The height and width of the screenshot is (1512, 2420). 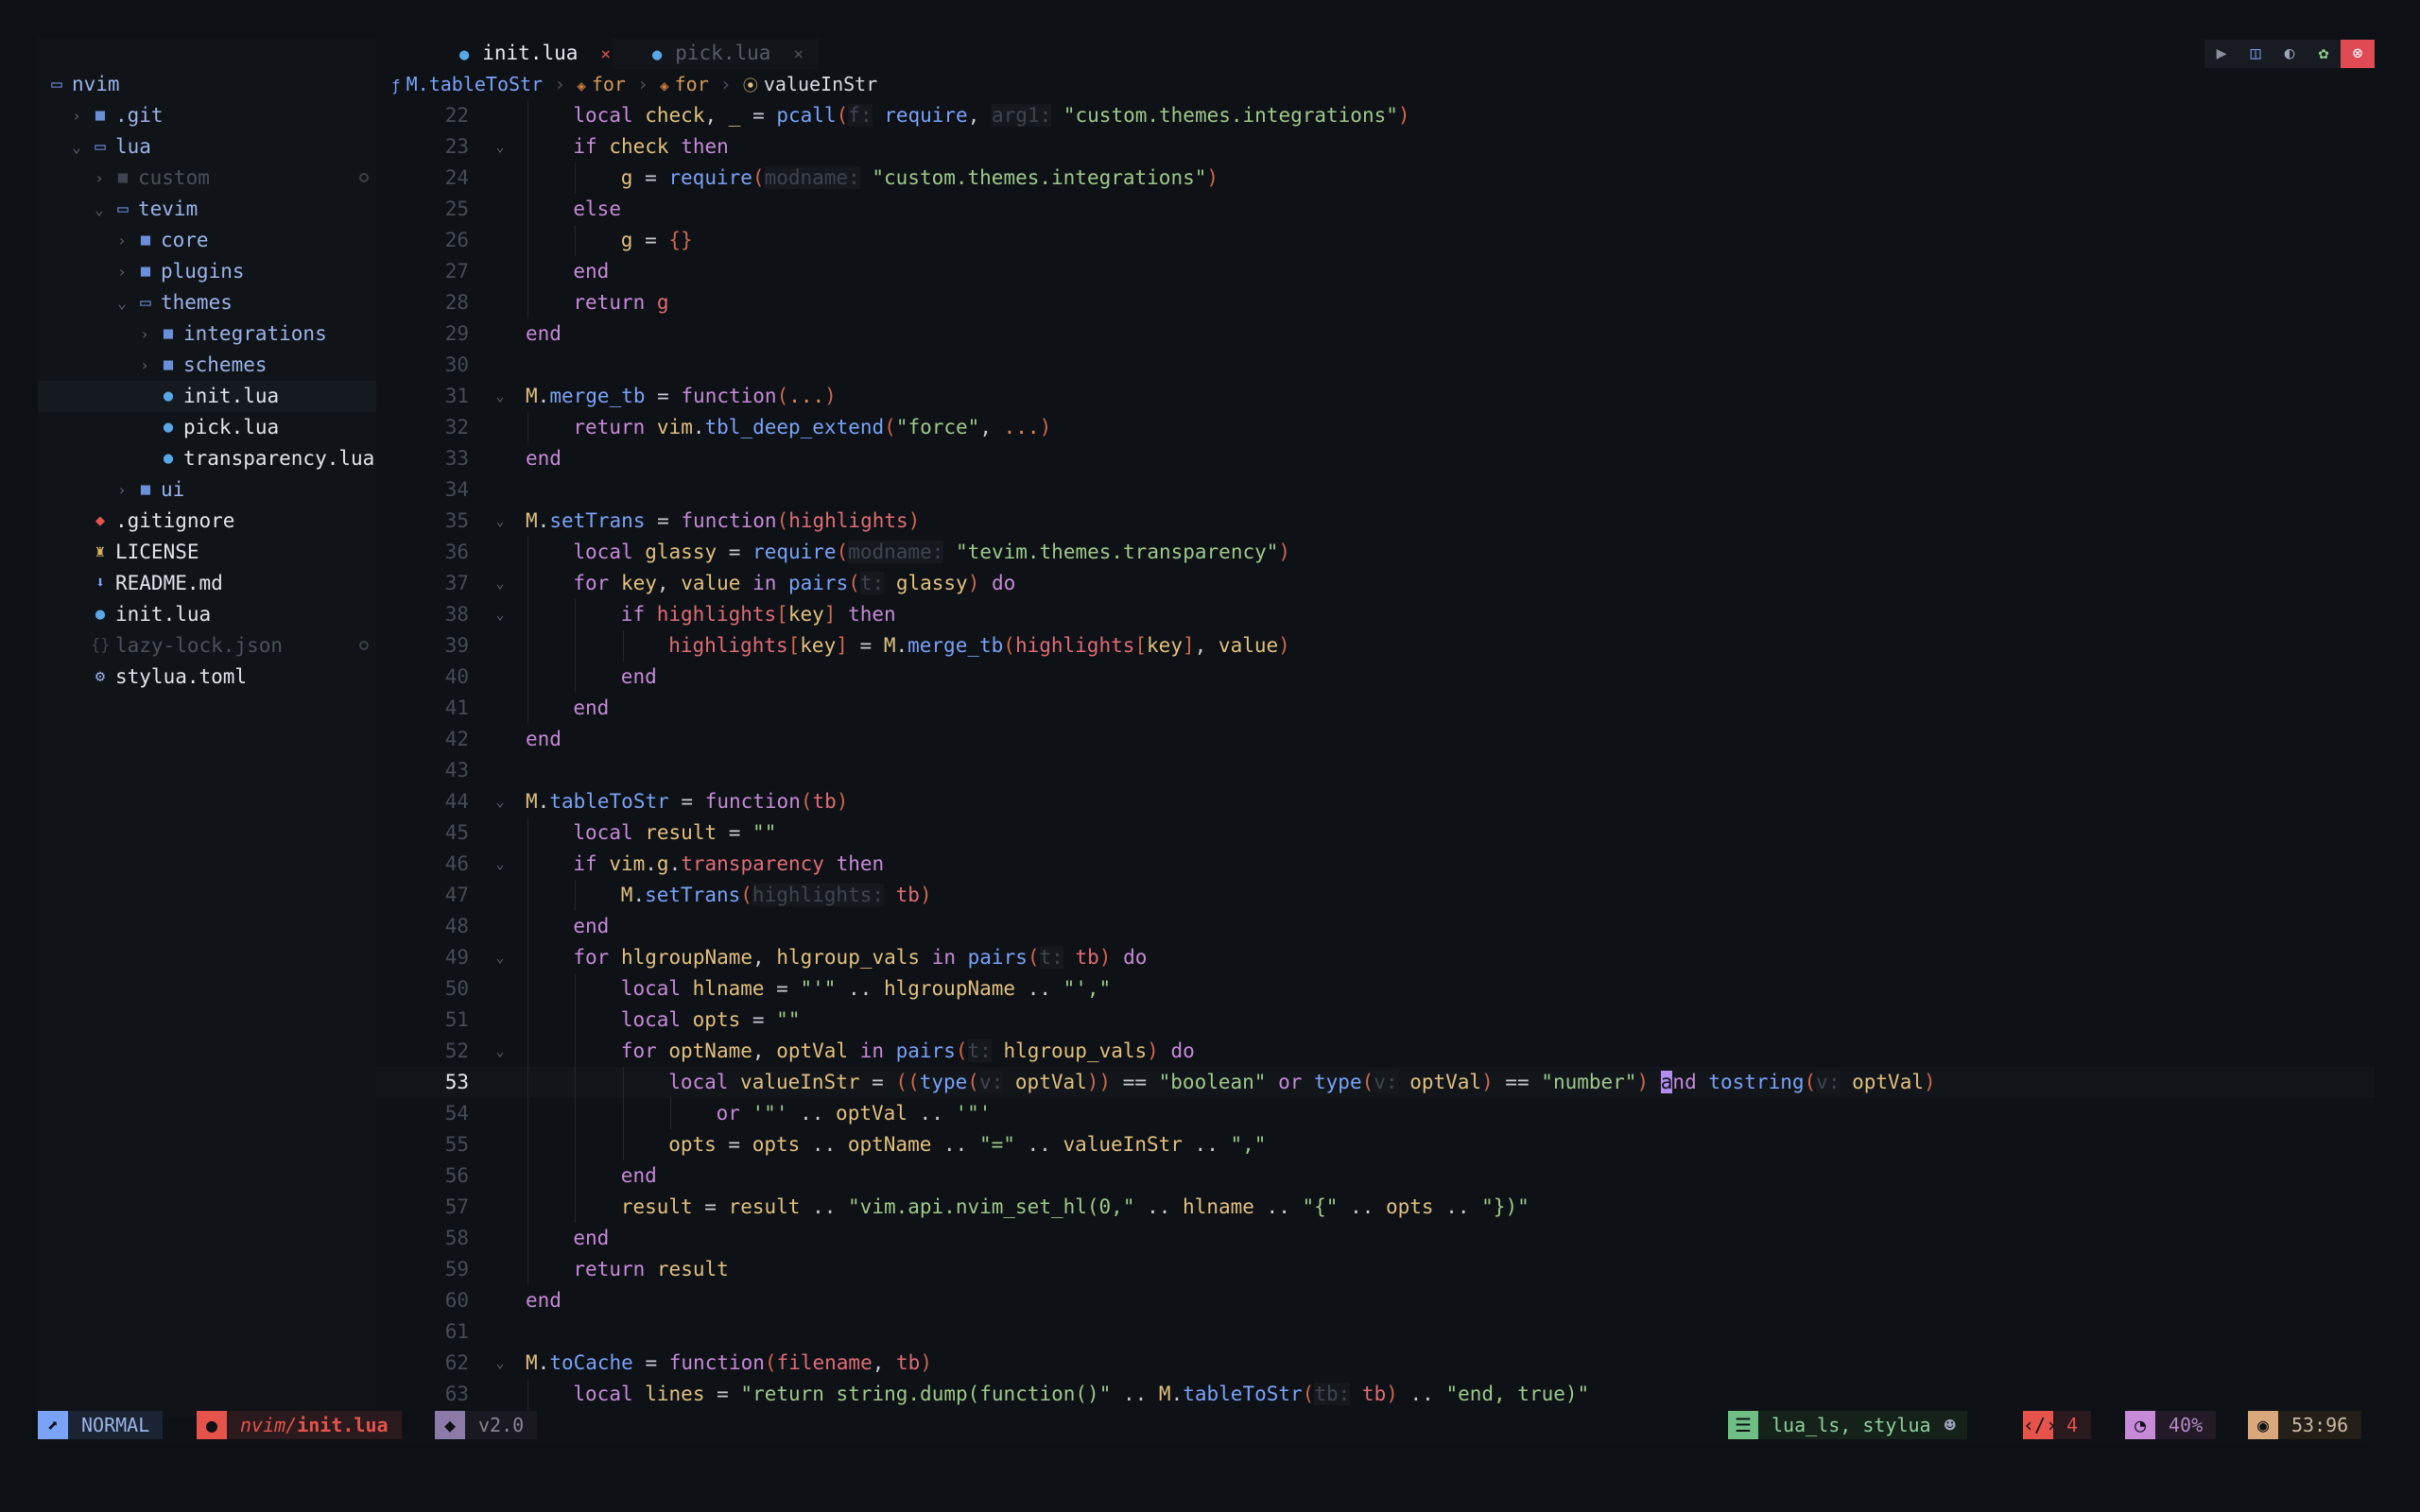 I want to click on code-line: 42 end, so click(x=1375, y=739).